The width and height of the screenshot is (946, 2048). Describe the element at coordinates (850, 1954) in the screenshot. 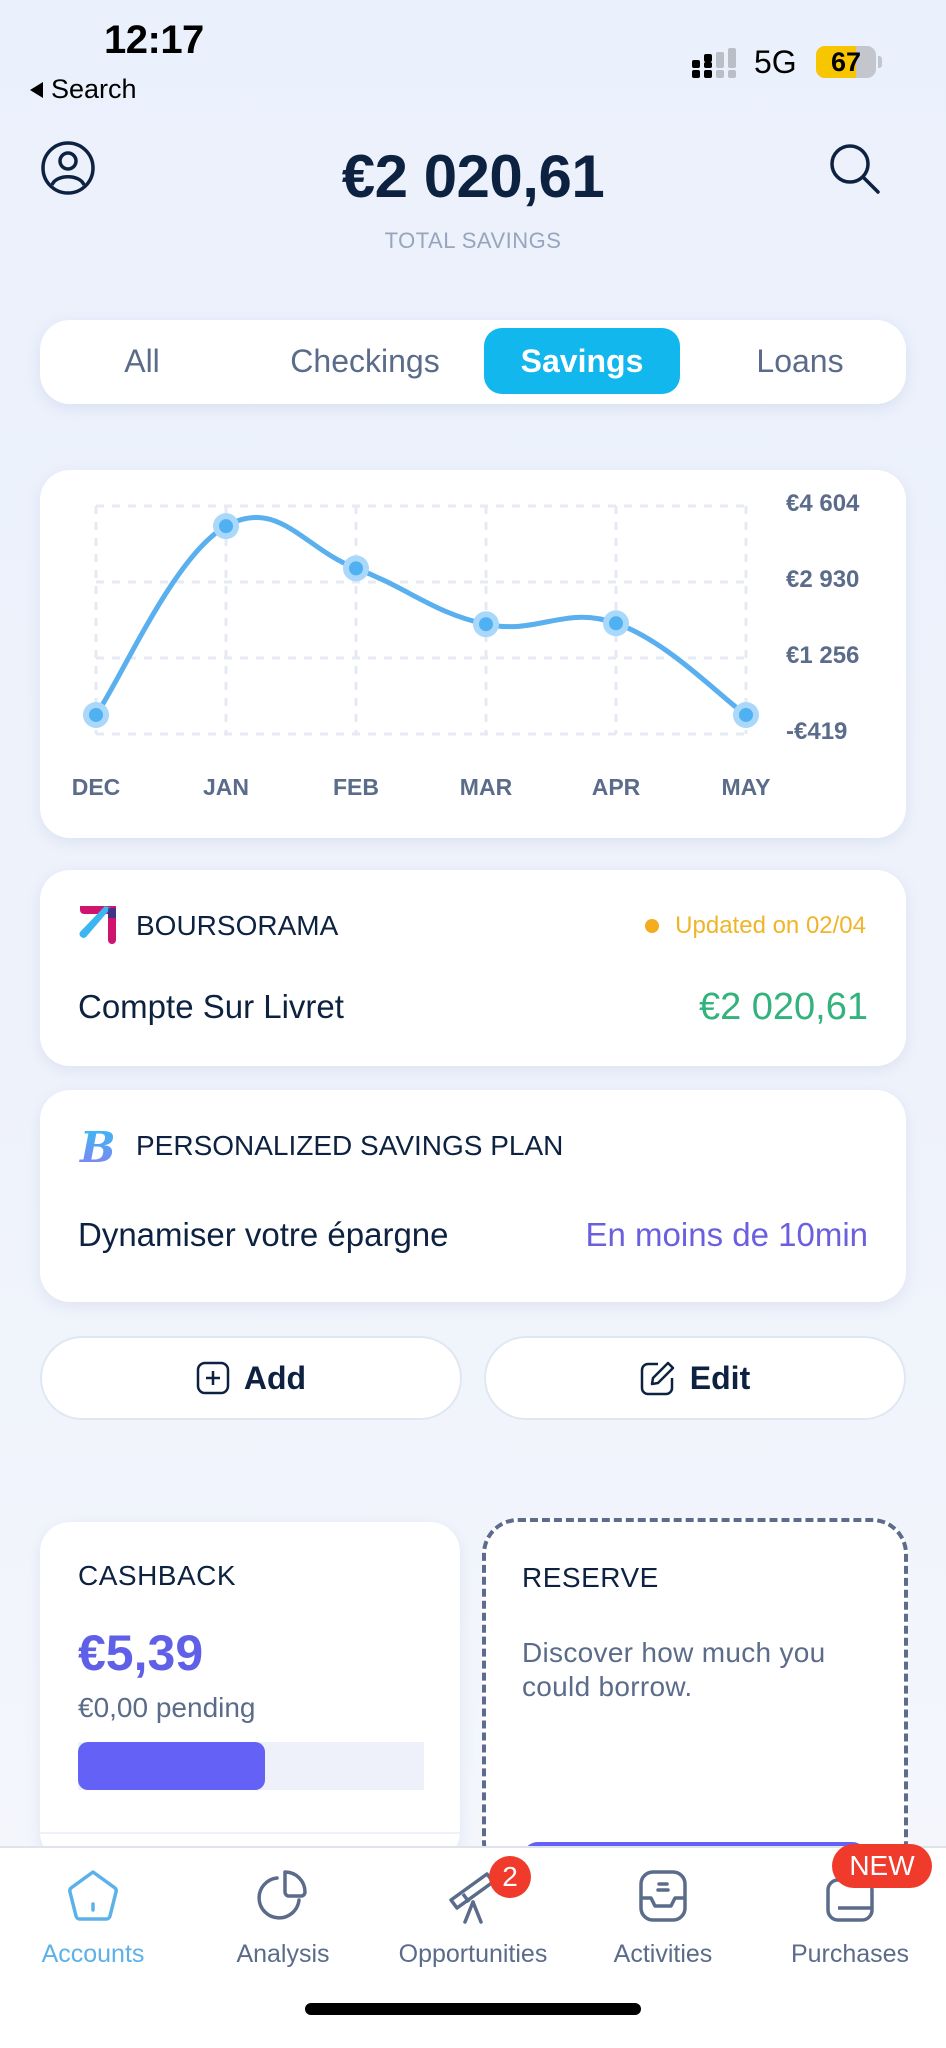

I see `nav-purchases-label: Purchases` at that location.